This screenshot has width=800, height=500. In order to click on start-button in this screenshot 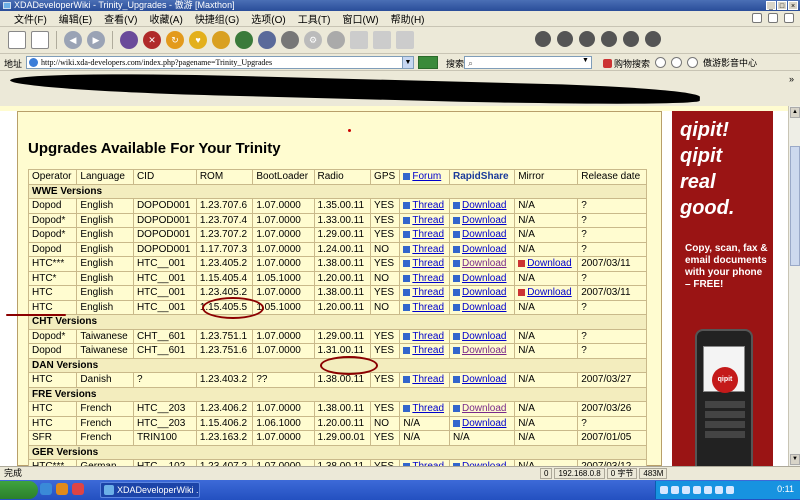, I will do `click(19, 490)`.